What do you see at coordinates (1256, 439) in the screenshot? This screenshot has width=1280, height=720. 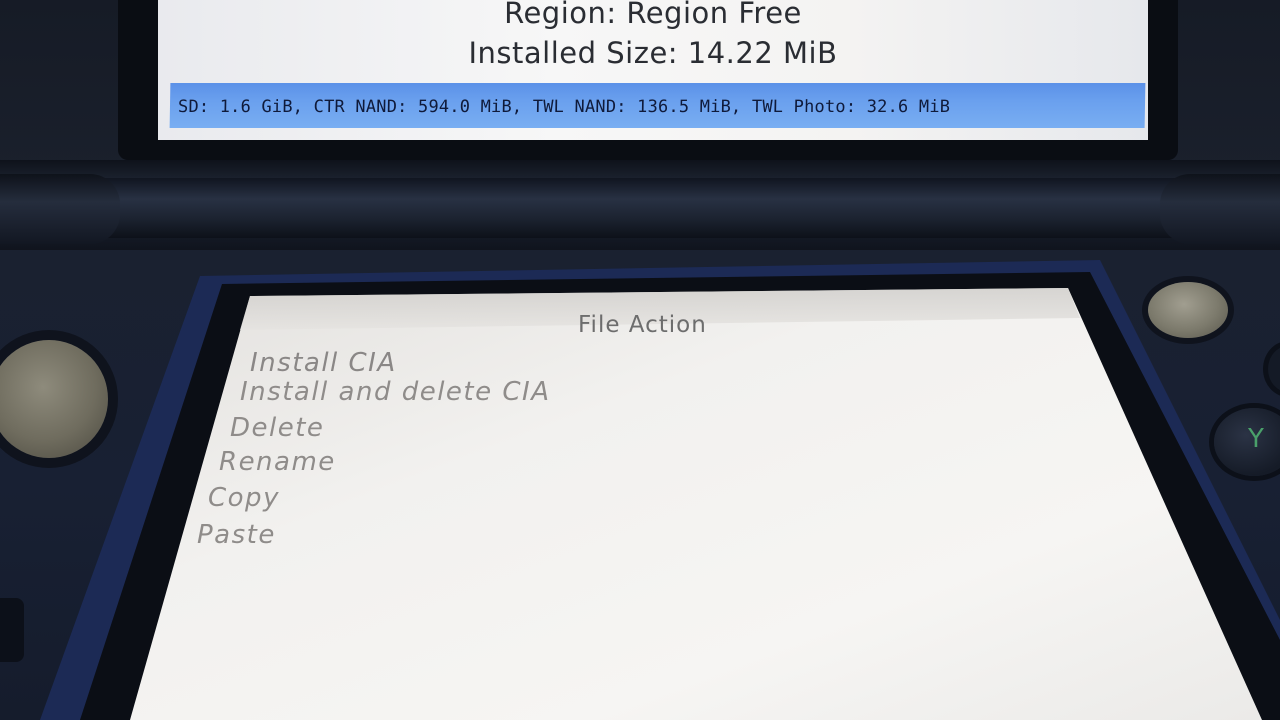 I see `y-button-label: Y` at bounding box center [1256, 439].